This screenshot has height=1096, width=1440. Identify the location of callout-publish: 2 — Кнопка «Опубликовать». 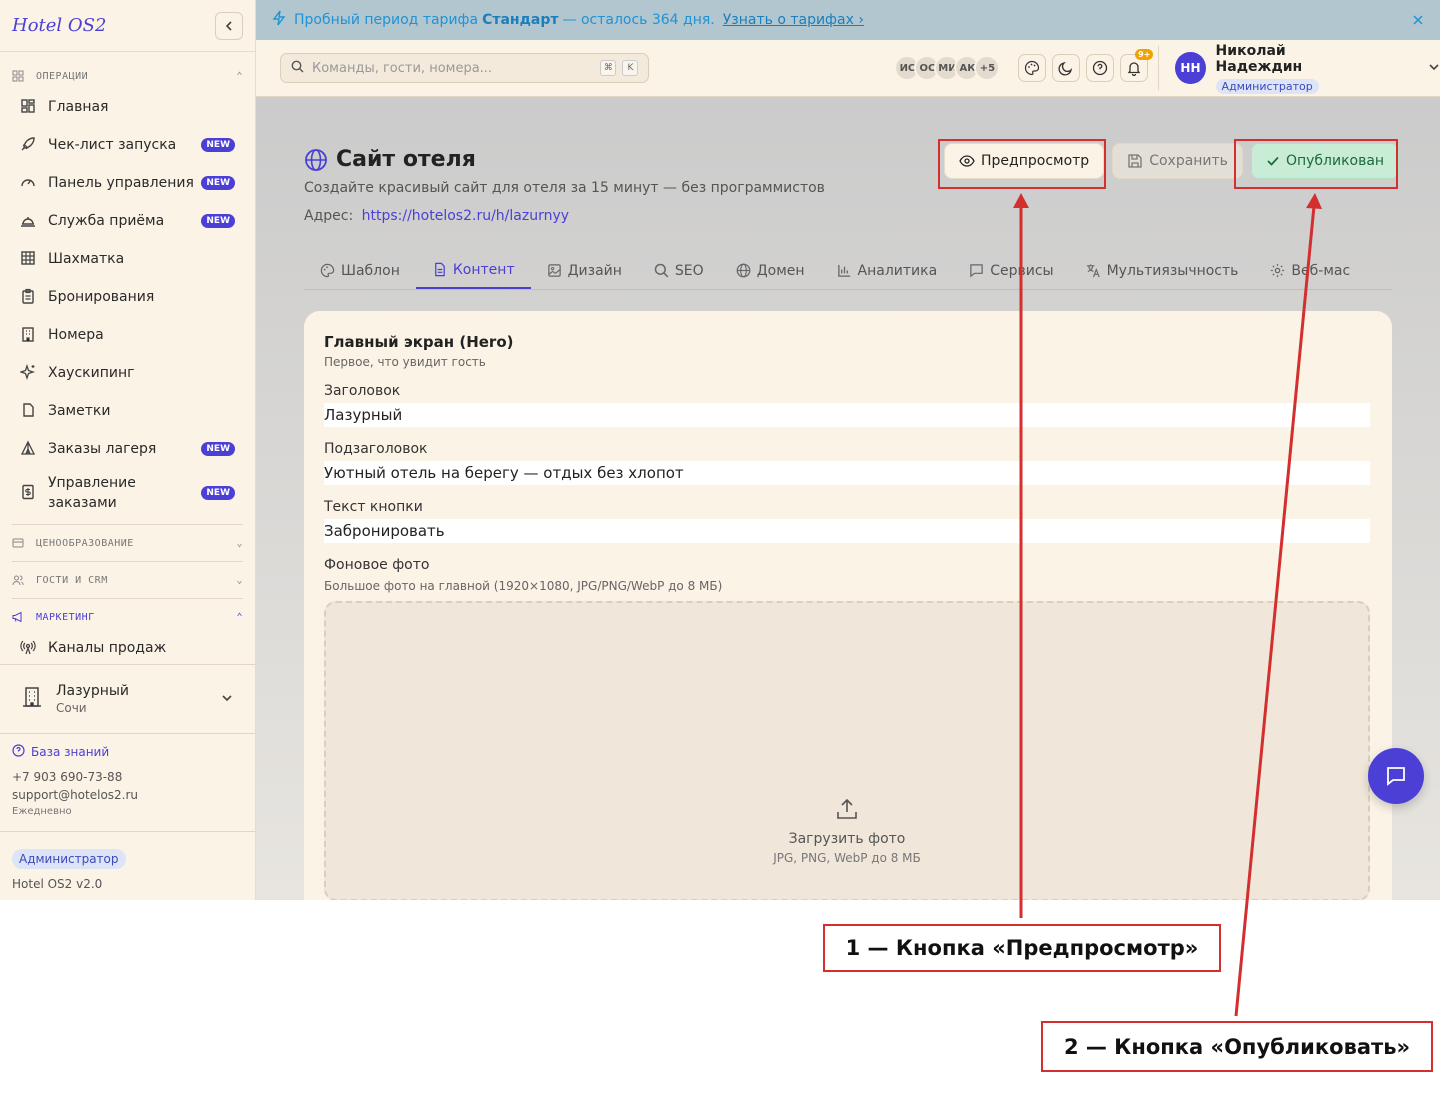
(1237, 1046).